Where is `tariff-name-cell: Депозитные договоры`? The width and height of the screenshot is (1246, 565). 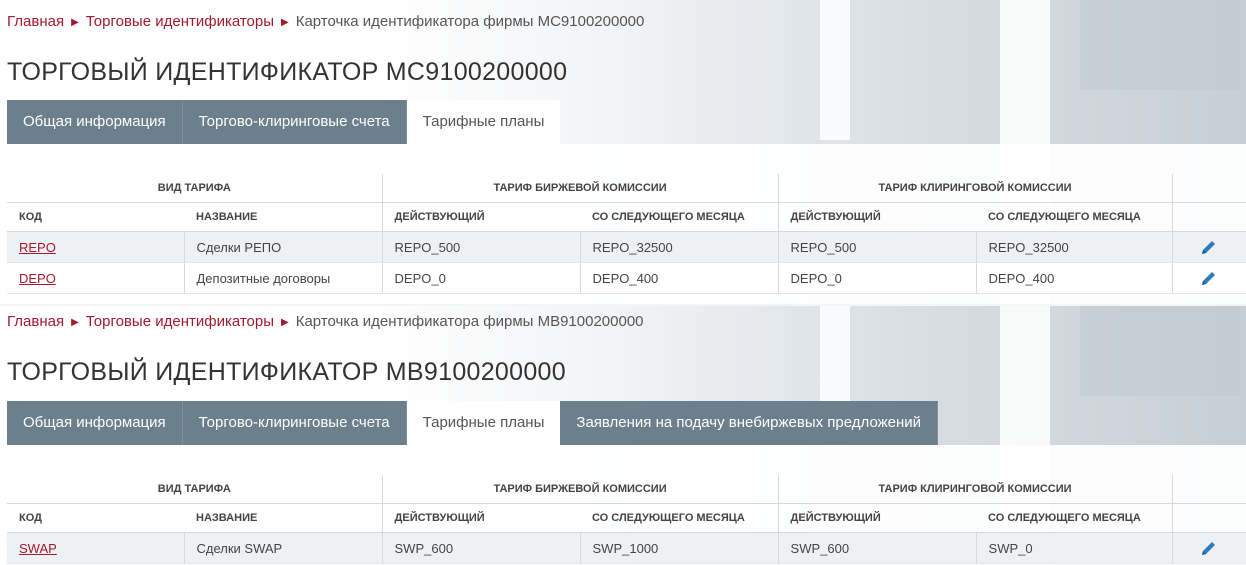 tariff-name-cell: Депозитные договоры is located at coordinates (283, 278).